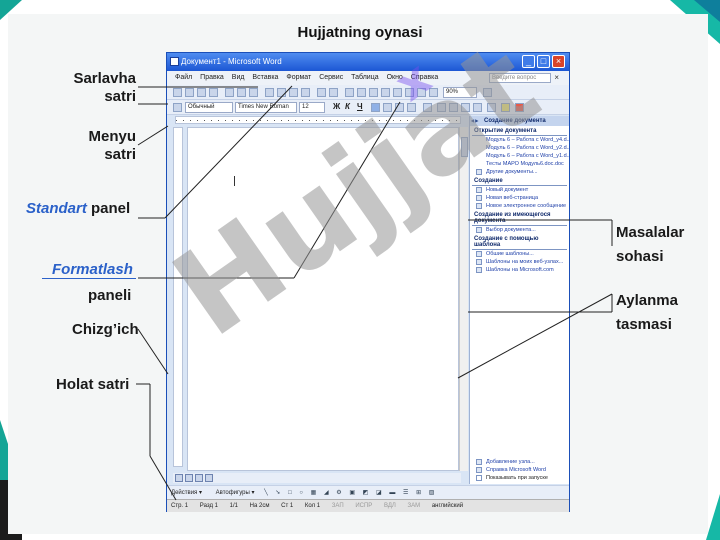  Describe the element at coordinates (293, 92) in the screenshot. I see `paste-icon` at that location.